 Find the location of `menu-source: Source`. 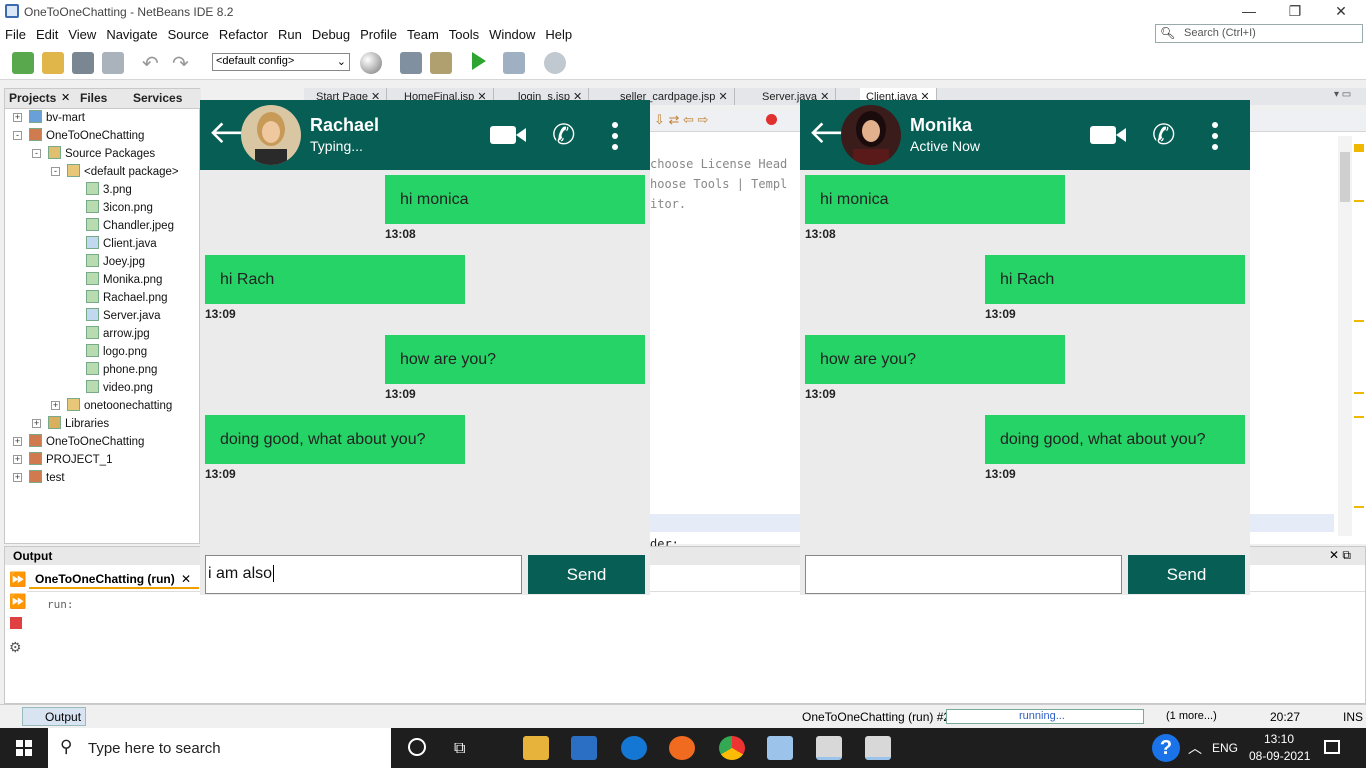

menu-source: Source is located at coordinates (188, 34).